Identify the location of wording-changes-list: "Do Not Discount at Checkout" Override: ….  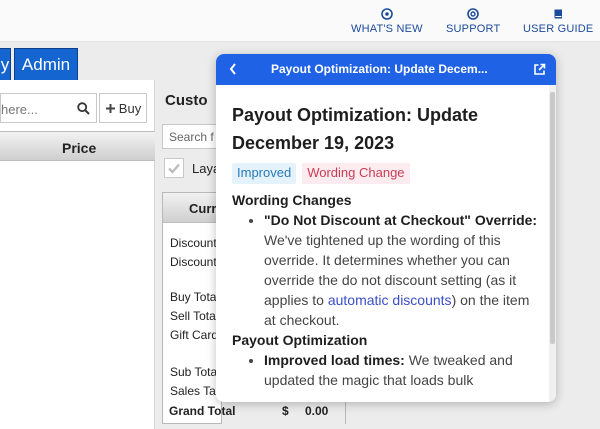
(403, 270).